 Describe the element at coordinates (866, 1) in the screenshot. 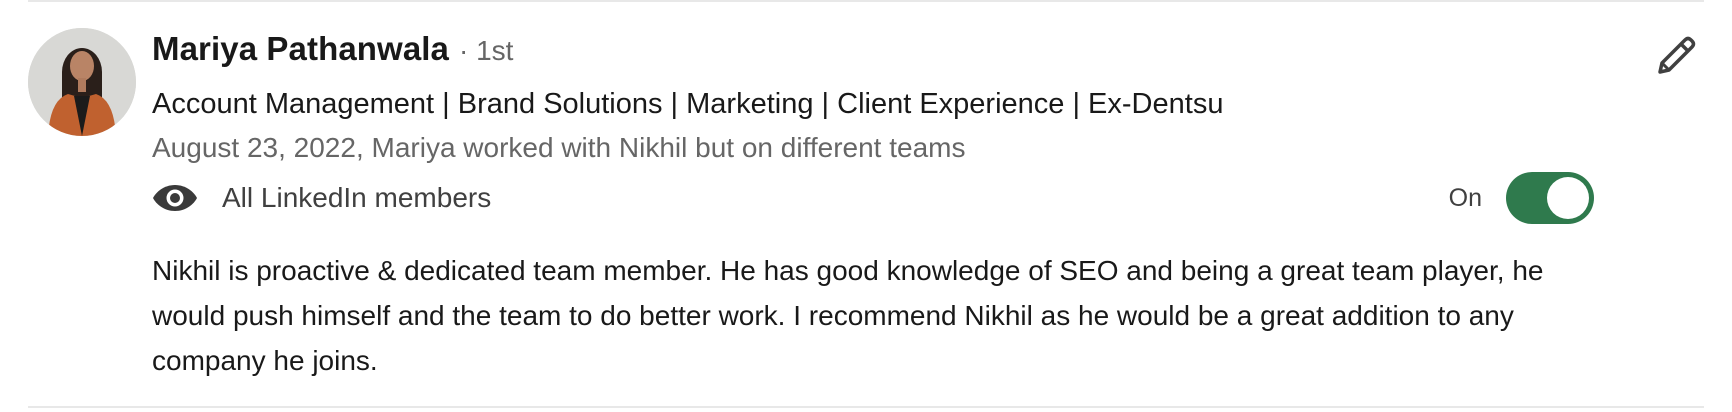

I see `top-divider` at that location.